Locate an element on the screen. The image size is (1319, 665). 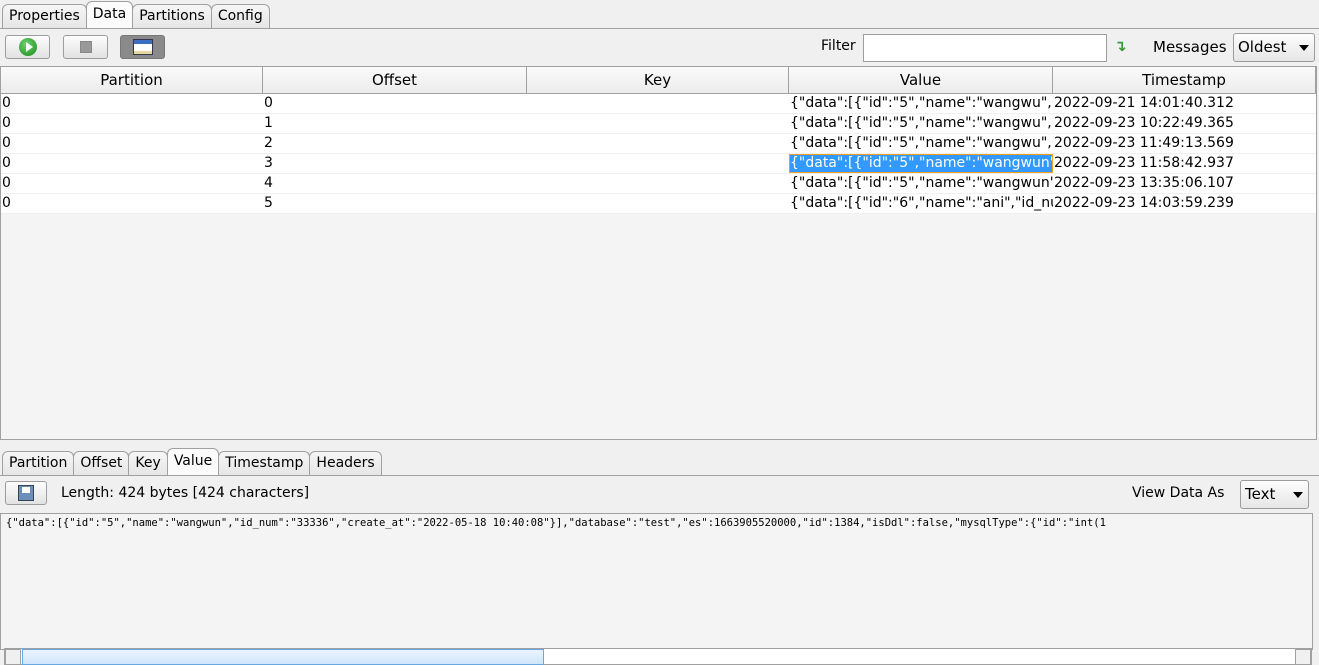
start-button is located at coordinates (27, 47).